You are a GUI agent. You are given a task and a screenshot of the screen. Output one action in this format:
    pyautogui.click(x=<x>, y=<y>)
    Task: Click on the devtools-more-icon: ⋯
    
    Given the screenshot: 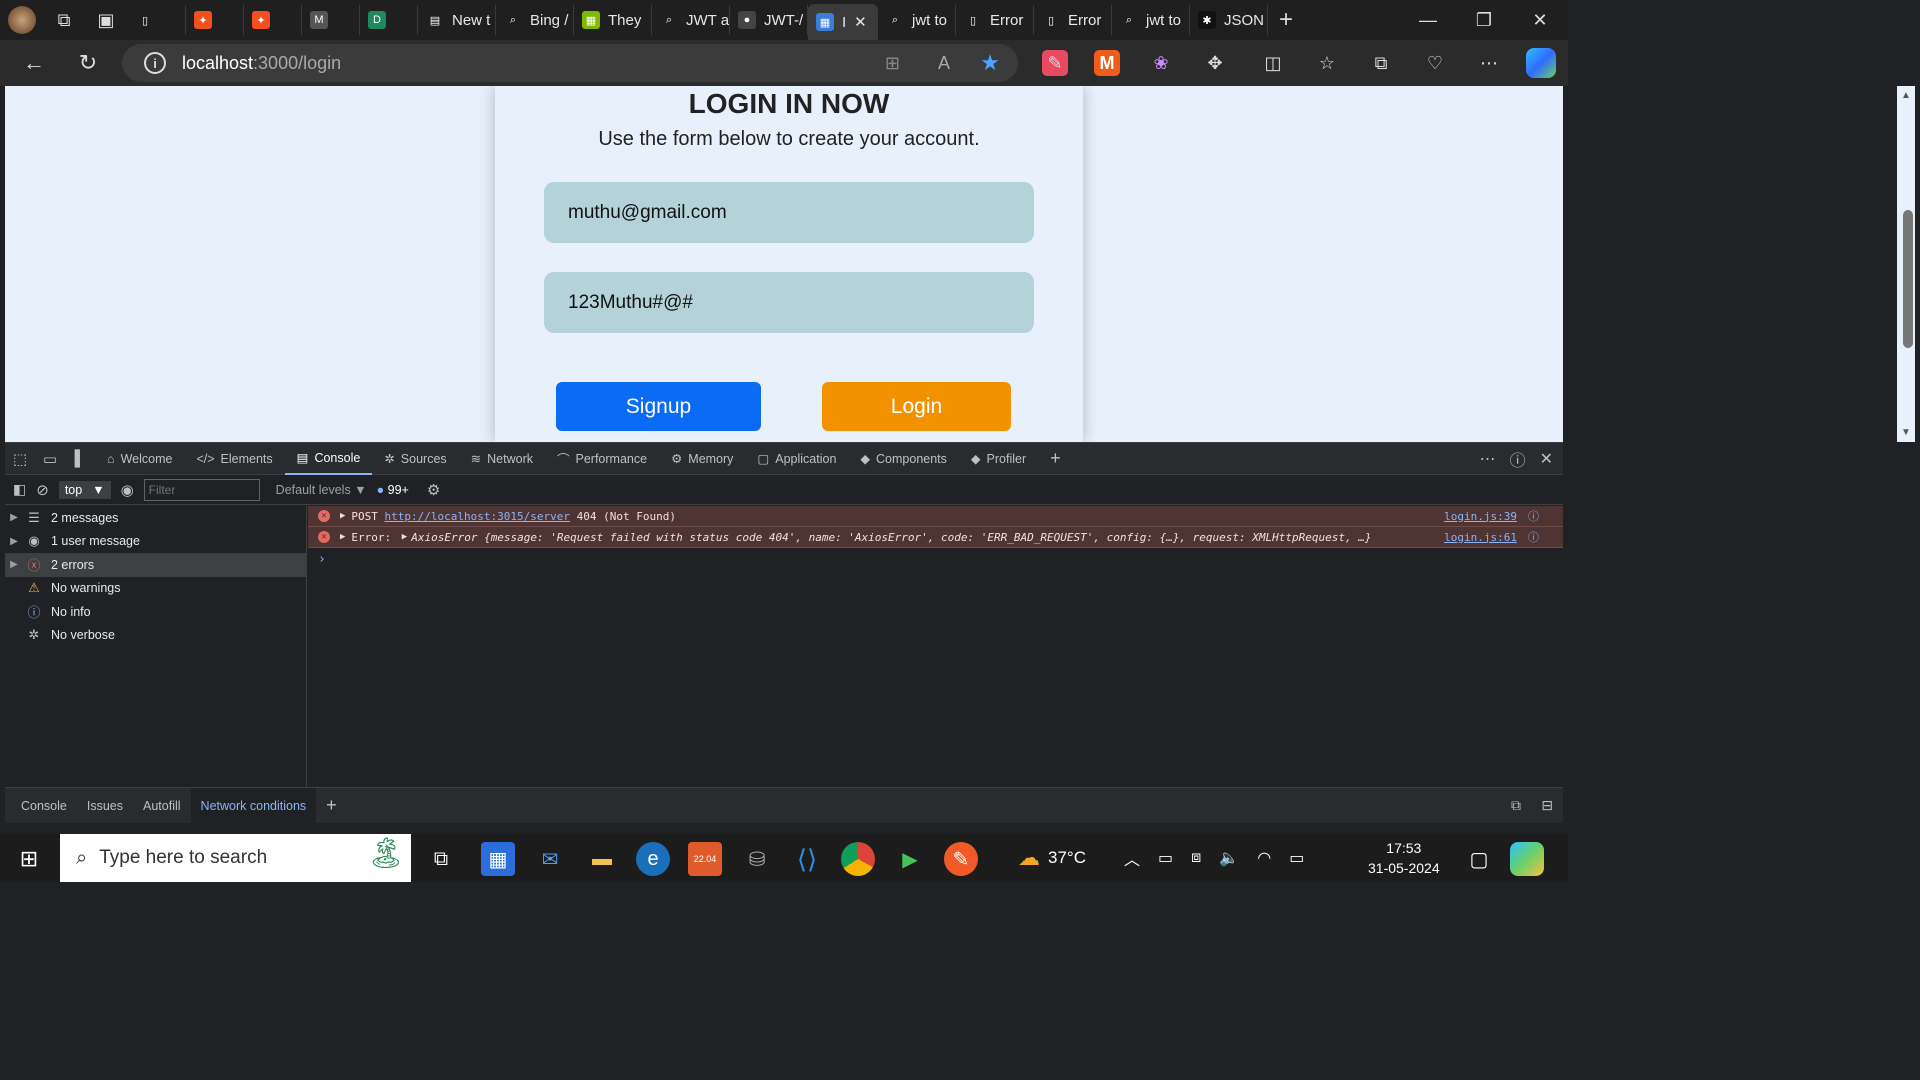 What is the action you would take?
    pyautogui.click(x=1488, y=459)
    